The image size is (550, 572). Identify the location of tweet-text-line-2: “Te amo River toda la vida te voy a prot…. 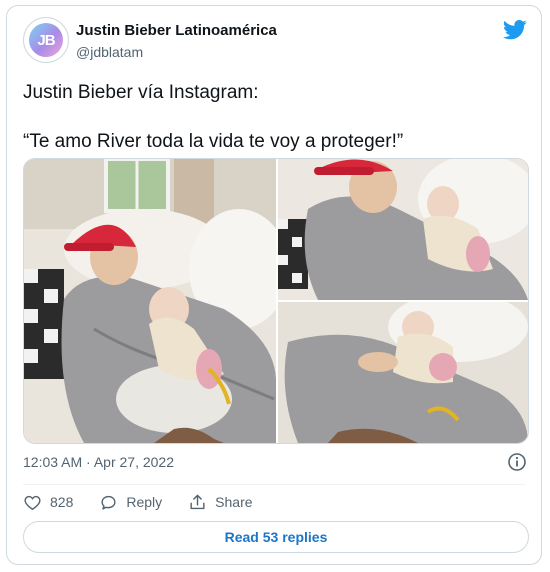
(213, 141).